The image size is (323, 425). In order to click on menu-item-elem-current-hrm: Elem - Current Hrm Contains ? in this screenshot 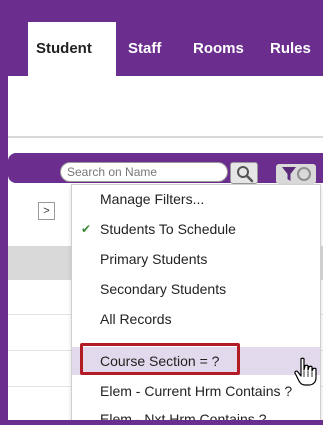, I will do `click(196, 391)`.